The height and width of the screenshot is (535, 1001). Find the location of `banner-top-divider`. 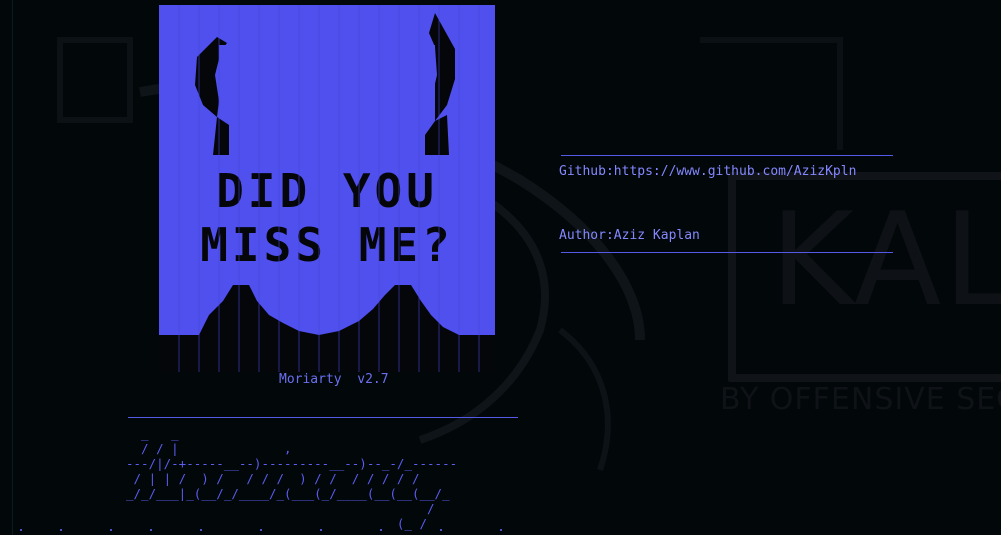

banner-top-divider is located at coordinates (323, 417).